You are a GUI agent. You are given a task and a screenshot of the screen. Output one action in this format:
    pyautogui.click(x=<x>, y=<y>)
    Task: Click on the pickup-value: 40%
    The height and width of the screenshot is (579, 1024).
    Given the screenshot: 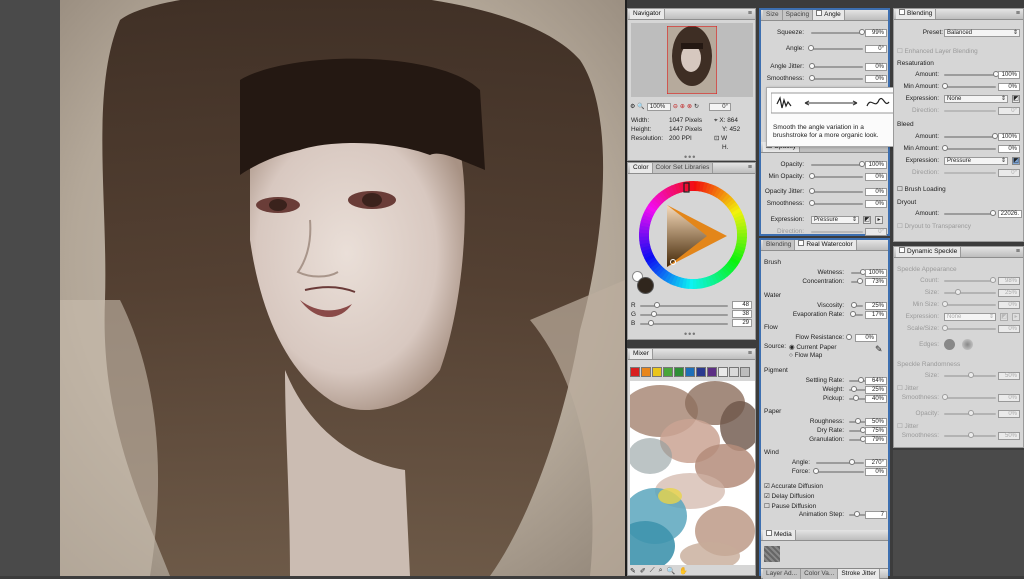 What is the action you would take?
    pyautogui.click(x=876, y=398)
    